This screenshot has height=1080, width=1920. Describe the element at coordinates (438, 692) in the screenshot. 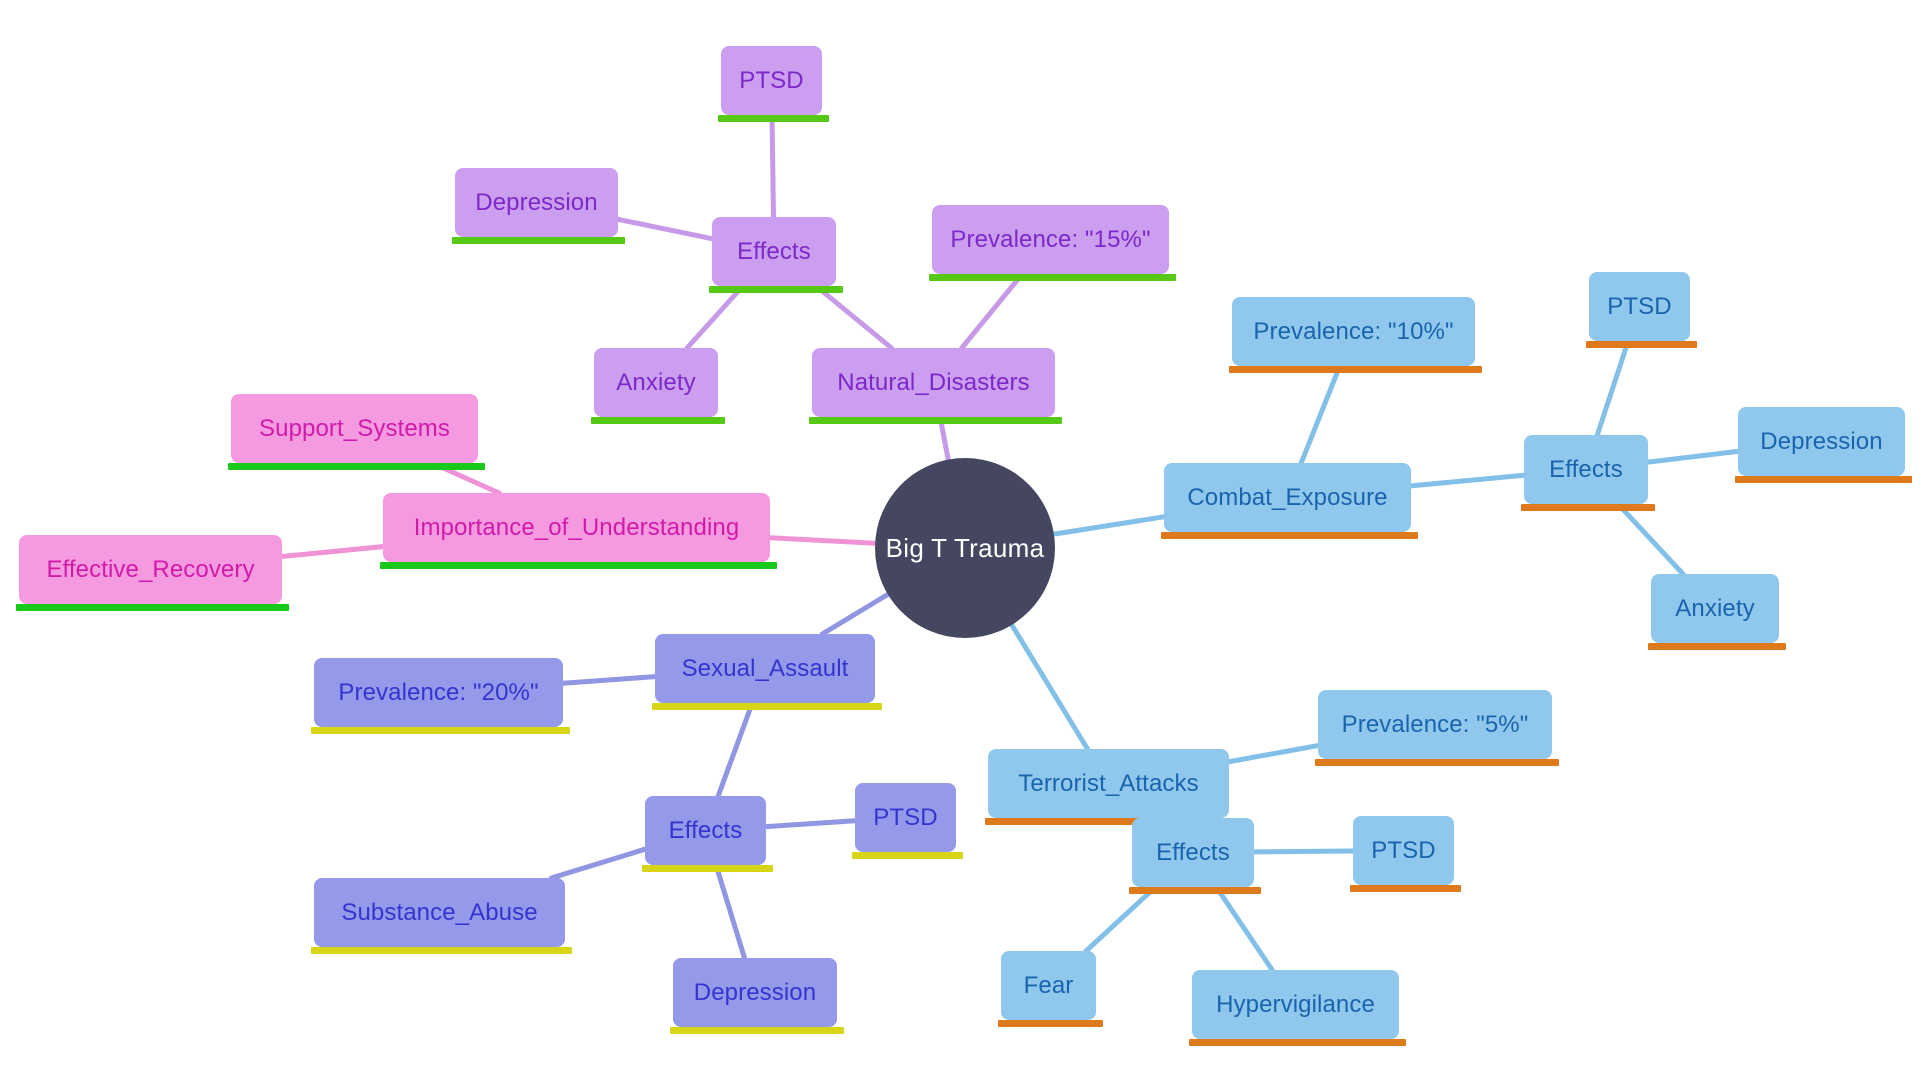

I see `mindmap-node-label: Prevalence: "20%"` at that location.